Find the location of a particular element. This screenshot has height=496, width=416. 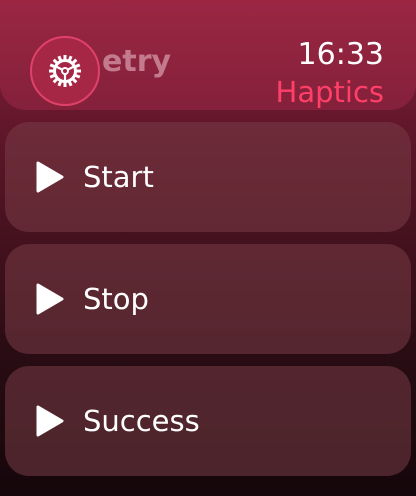

item-label: etry is located at coordinates (137, 61).